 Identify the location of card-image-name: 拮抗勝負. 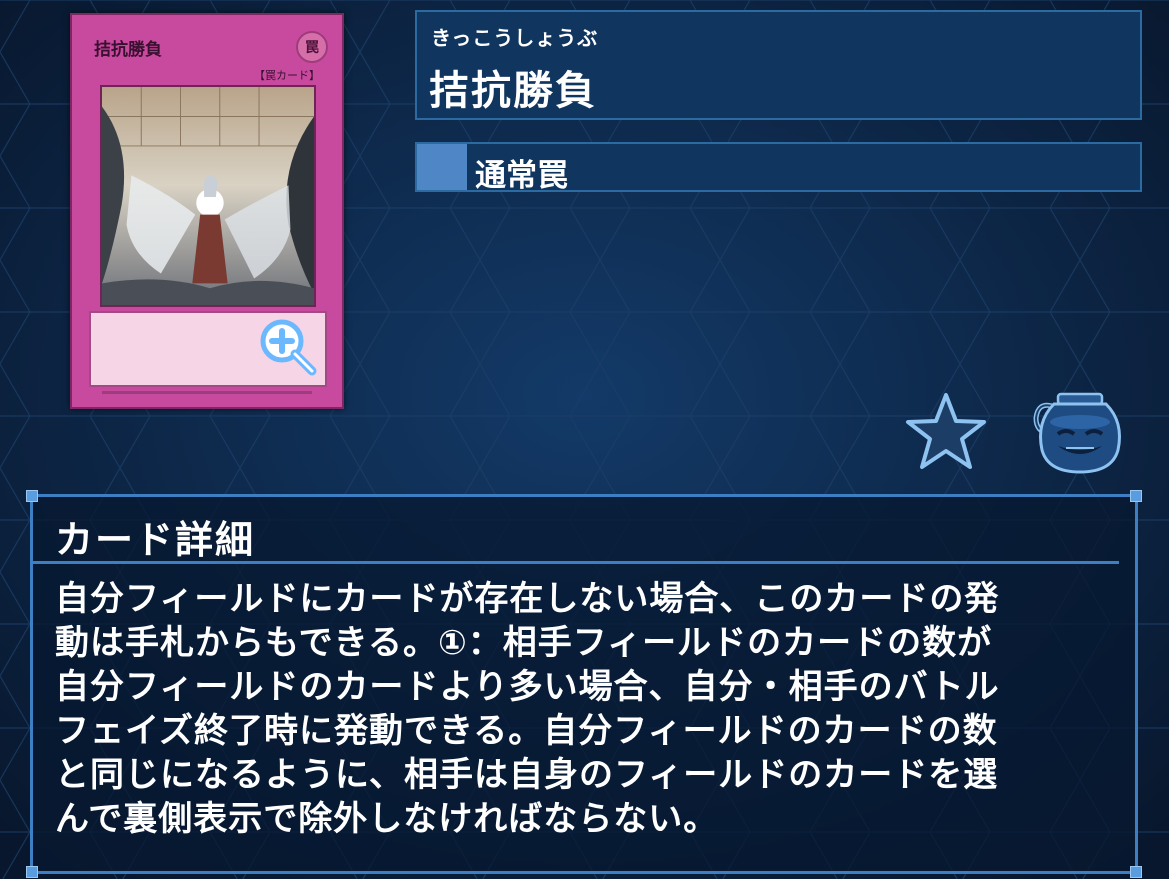
(128, 50).